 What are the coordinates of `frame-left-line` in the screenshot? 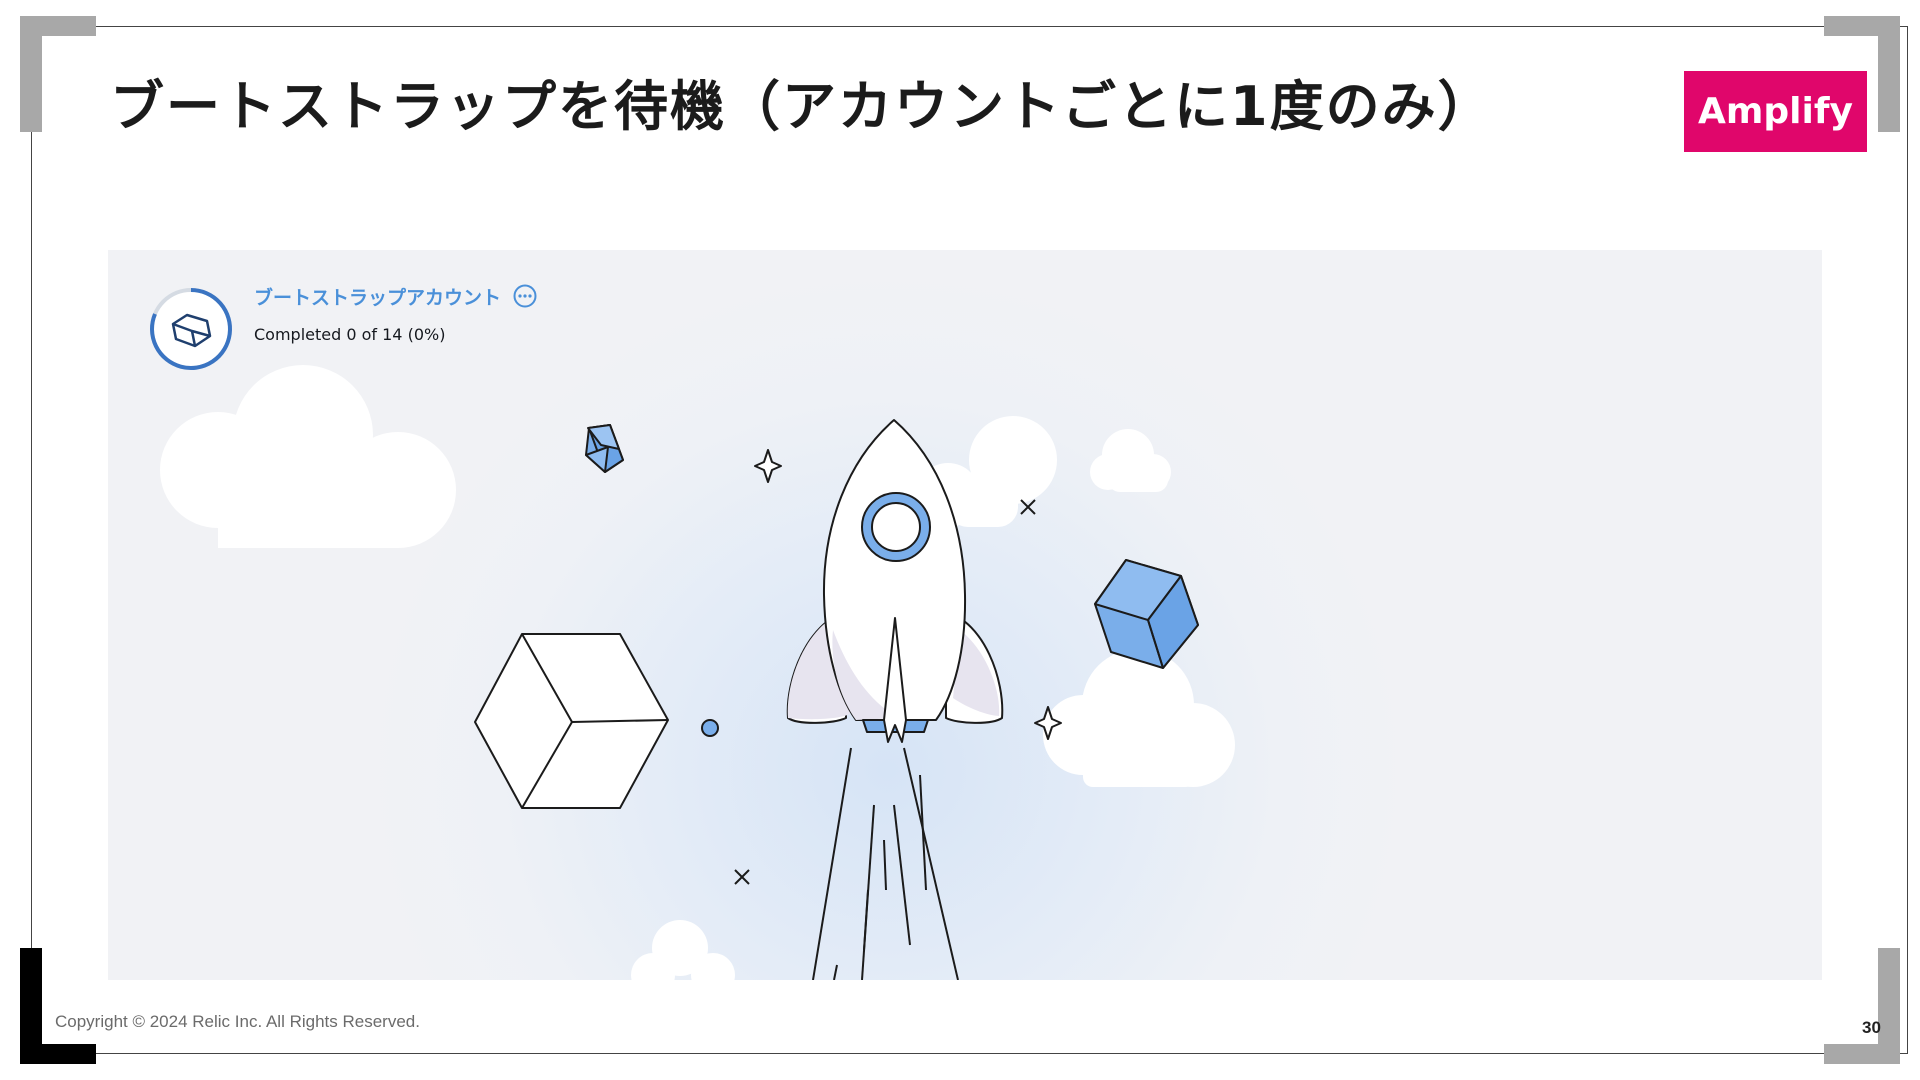 It's located at (31, 540).